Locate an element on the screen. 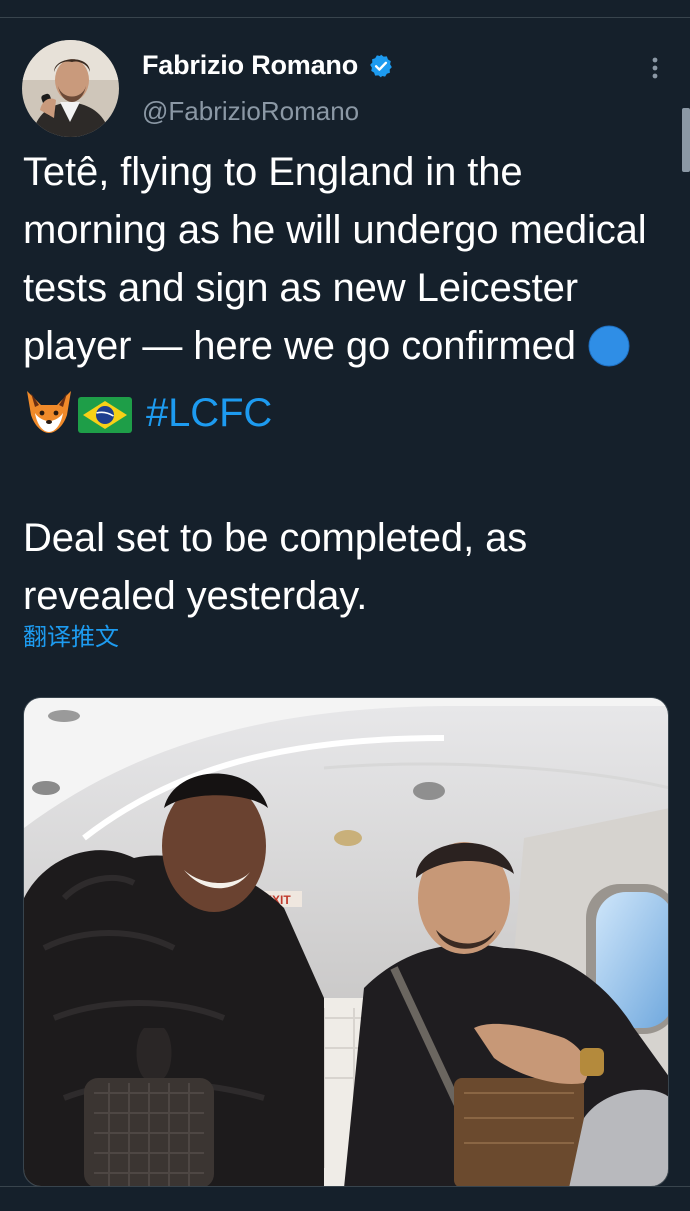 The width and height of the screenshot is (690, 1211). more-options-icon is located at coordinates (655, 69).